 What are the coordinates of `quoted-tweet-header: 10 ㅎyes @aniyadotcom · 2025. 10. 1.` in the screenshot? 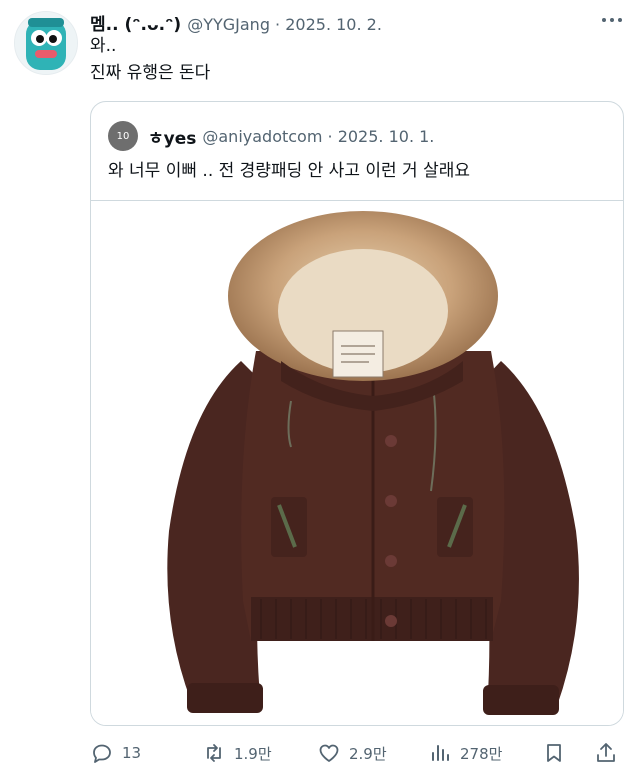 It's located at (271, 136).